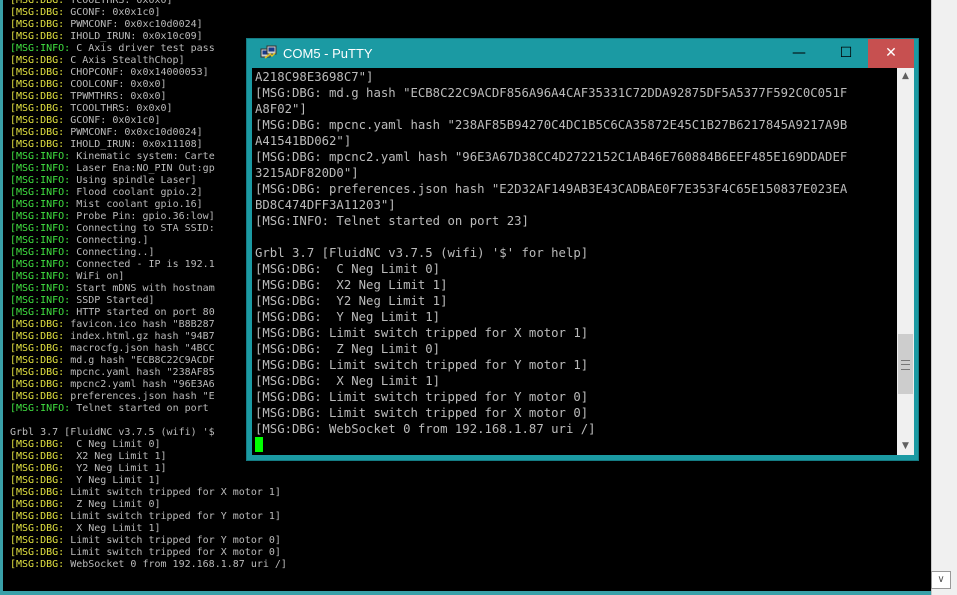 Image resolution: width=957 pixels, height=595 pixels. Describe the element at coordinates (944, 297) in the screenshot. I see `background-scrollbar` at that location.